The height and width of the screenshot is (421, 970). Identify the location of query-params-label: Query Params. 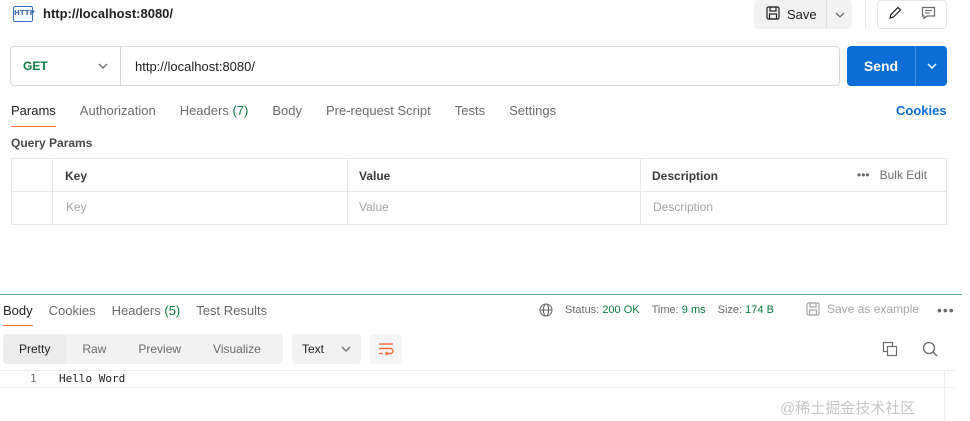
(52, 143).